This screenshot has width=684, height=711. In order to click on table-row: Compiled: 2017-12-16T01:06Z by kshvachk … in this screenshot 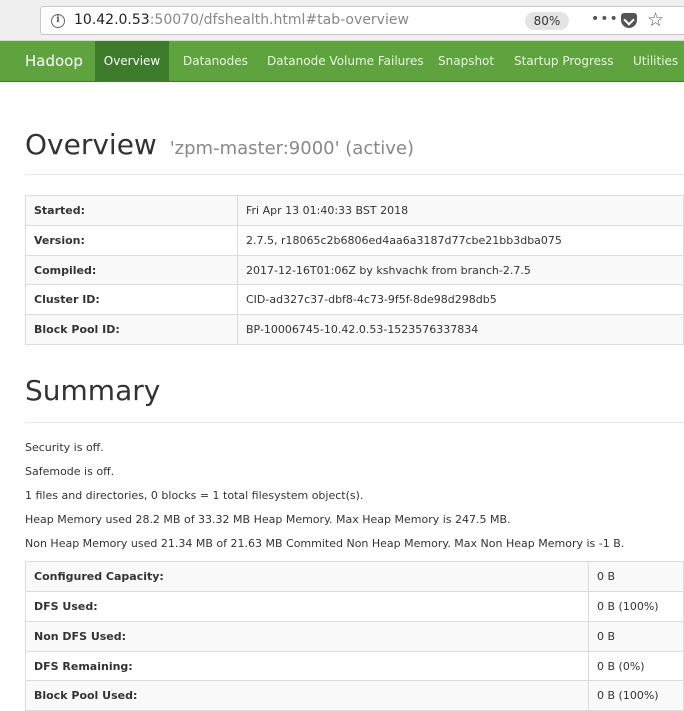, I will do `click(354, 270)`.